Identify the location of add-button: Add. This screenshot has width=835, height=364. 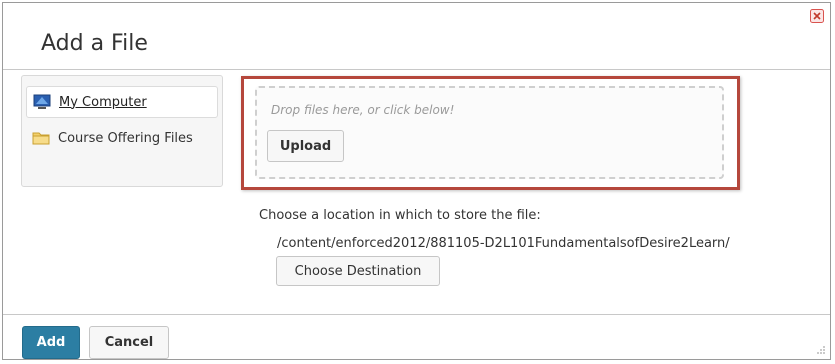
(51, 342).